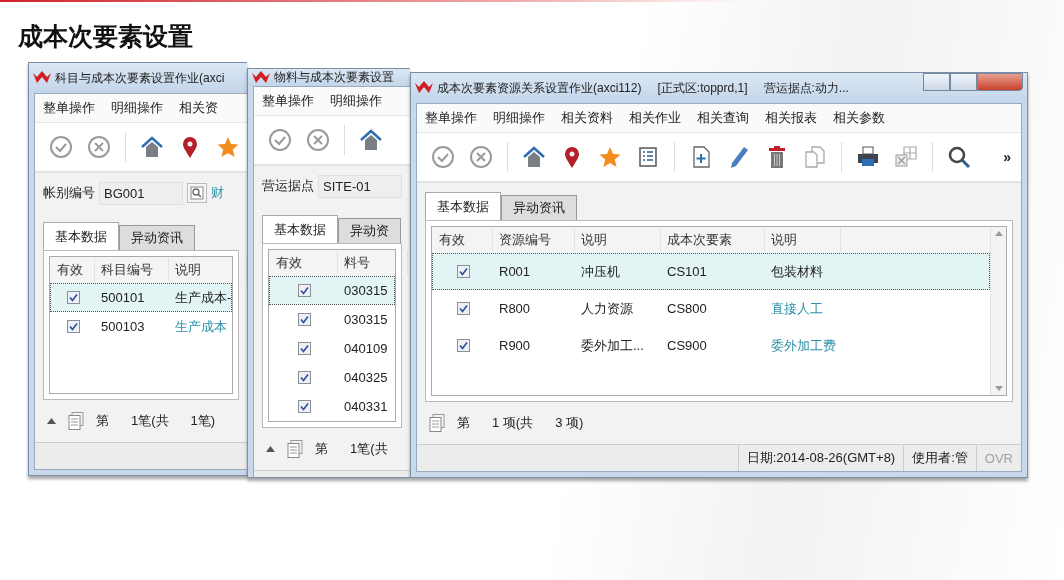 Image resolution: width=1064 pixels, height=580 pixels. Describe the element at coordinates (141, 326) in the screenshot. I see `table-row: 500103 生产成本` at that location.